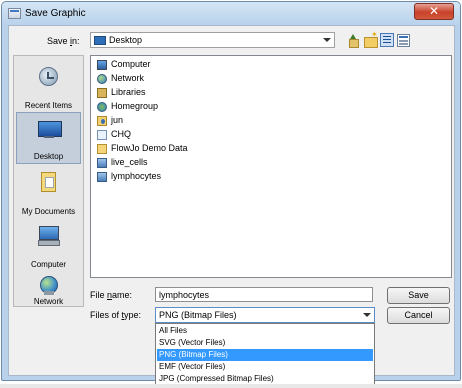 The width and height of the screenshot is (462, 388). I want to click on save-in-value: Desktop, so click(126, 40).